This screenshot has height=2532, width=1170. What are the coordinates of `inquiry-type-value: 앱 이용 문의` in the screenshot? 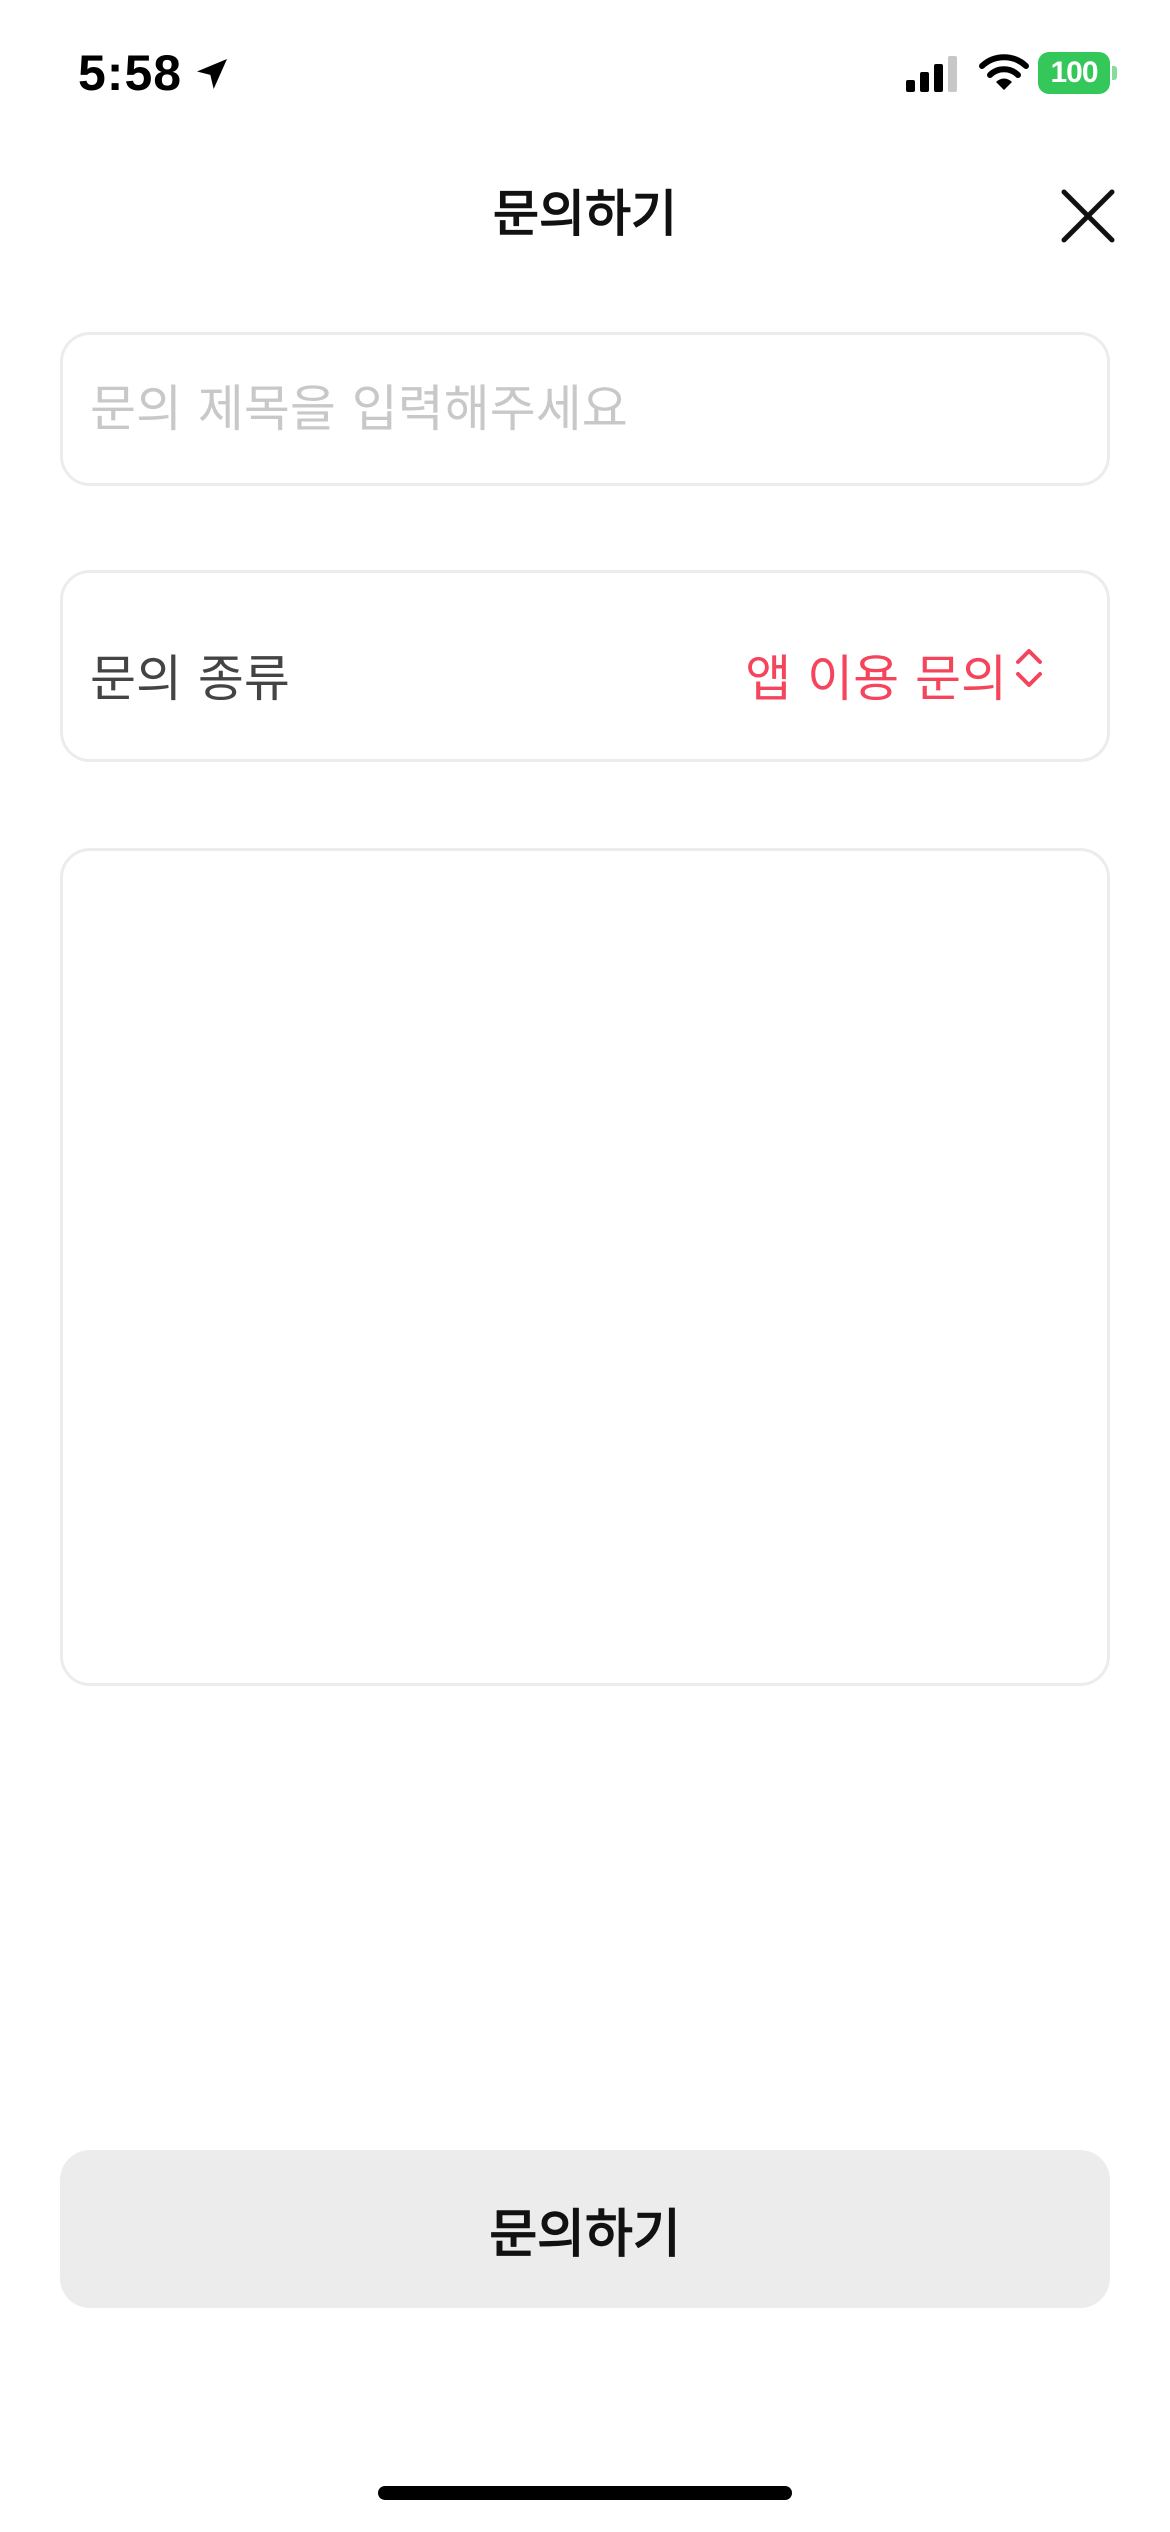 It's located at (876, 675).